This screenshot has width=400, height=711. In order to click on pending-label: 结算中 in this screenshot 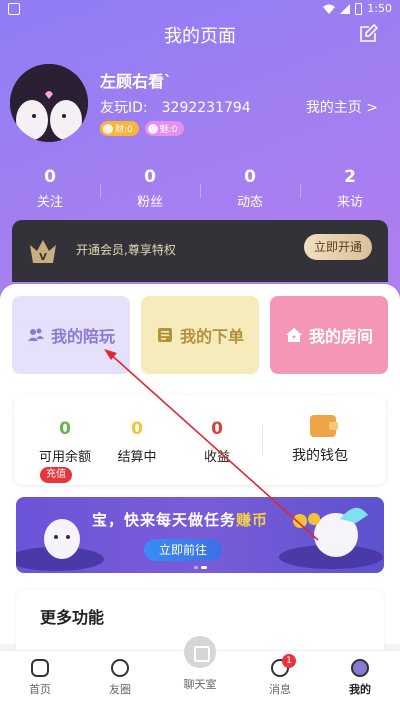, I will do `click(137, 457)`.